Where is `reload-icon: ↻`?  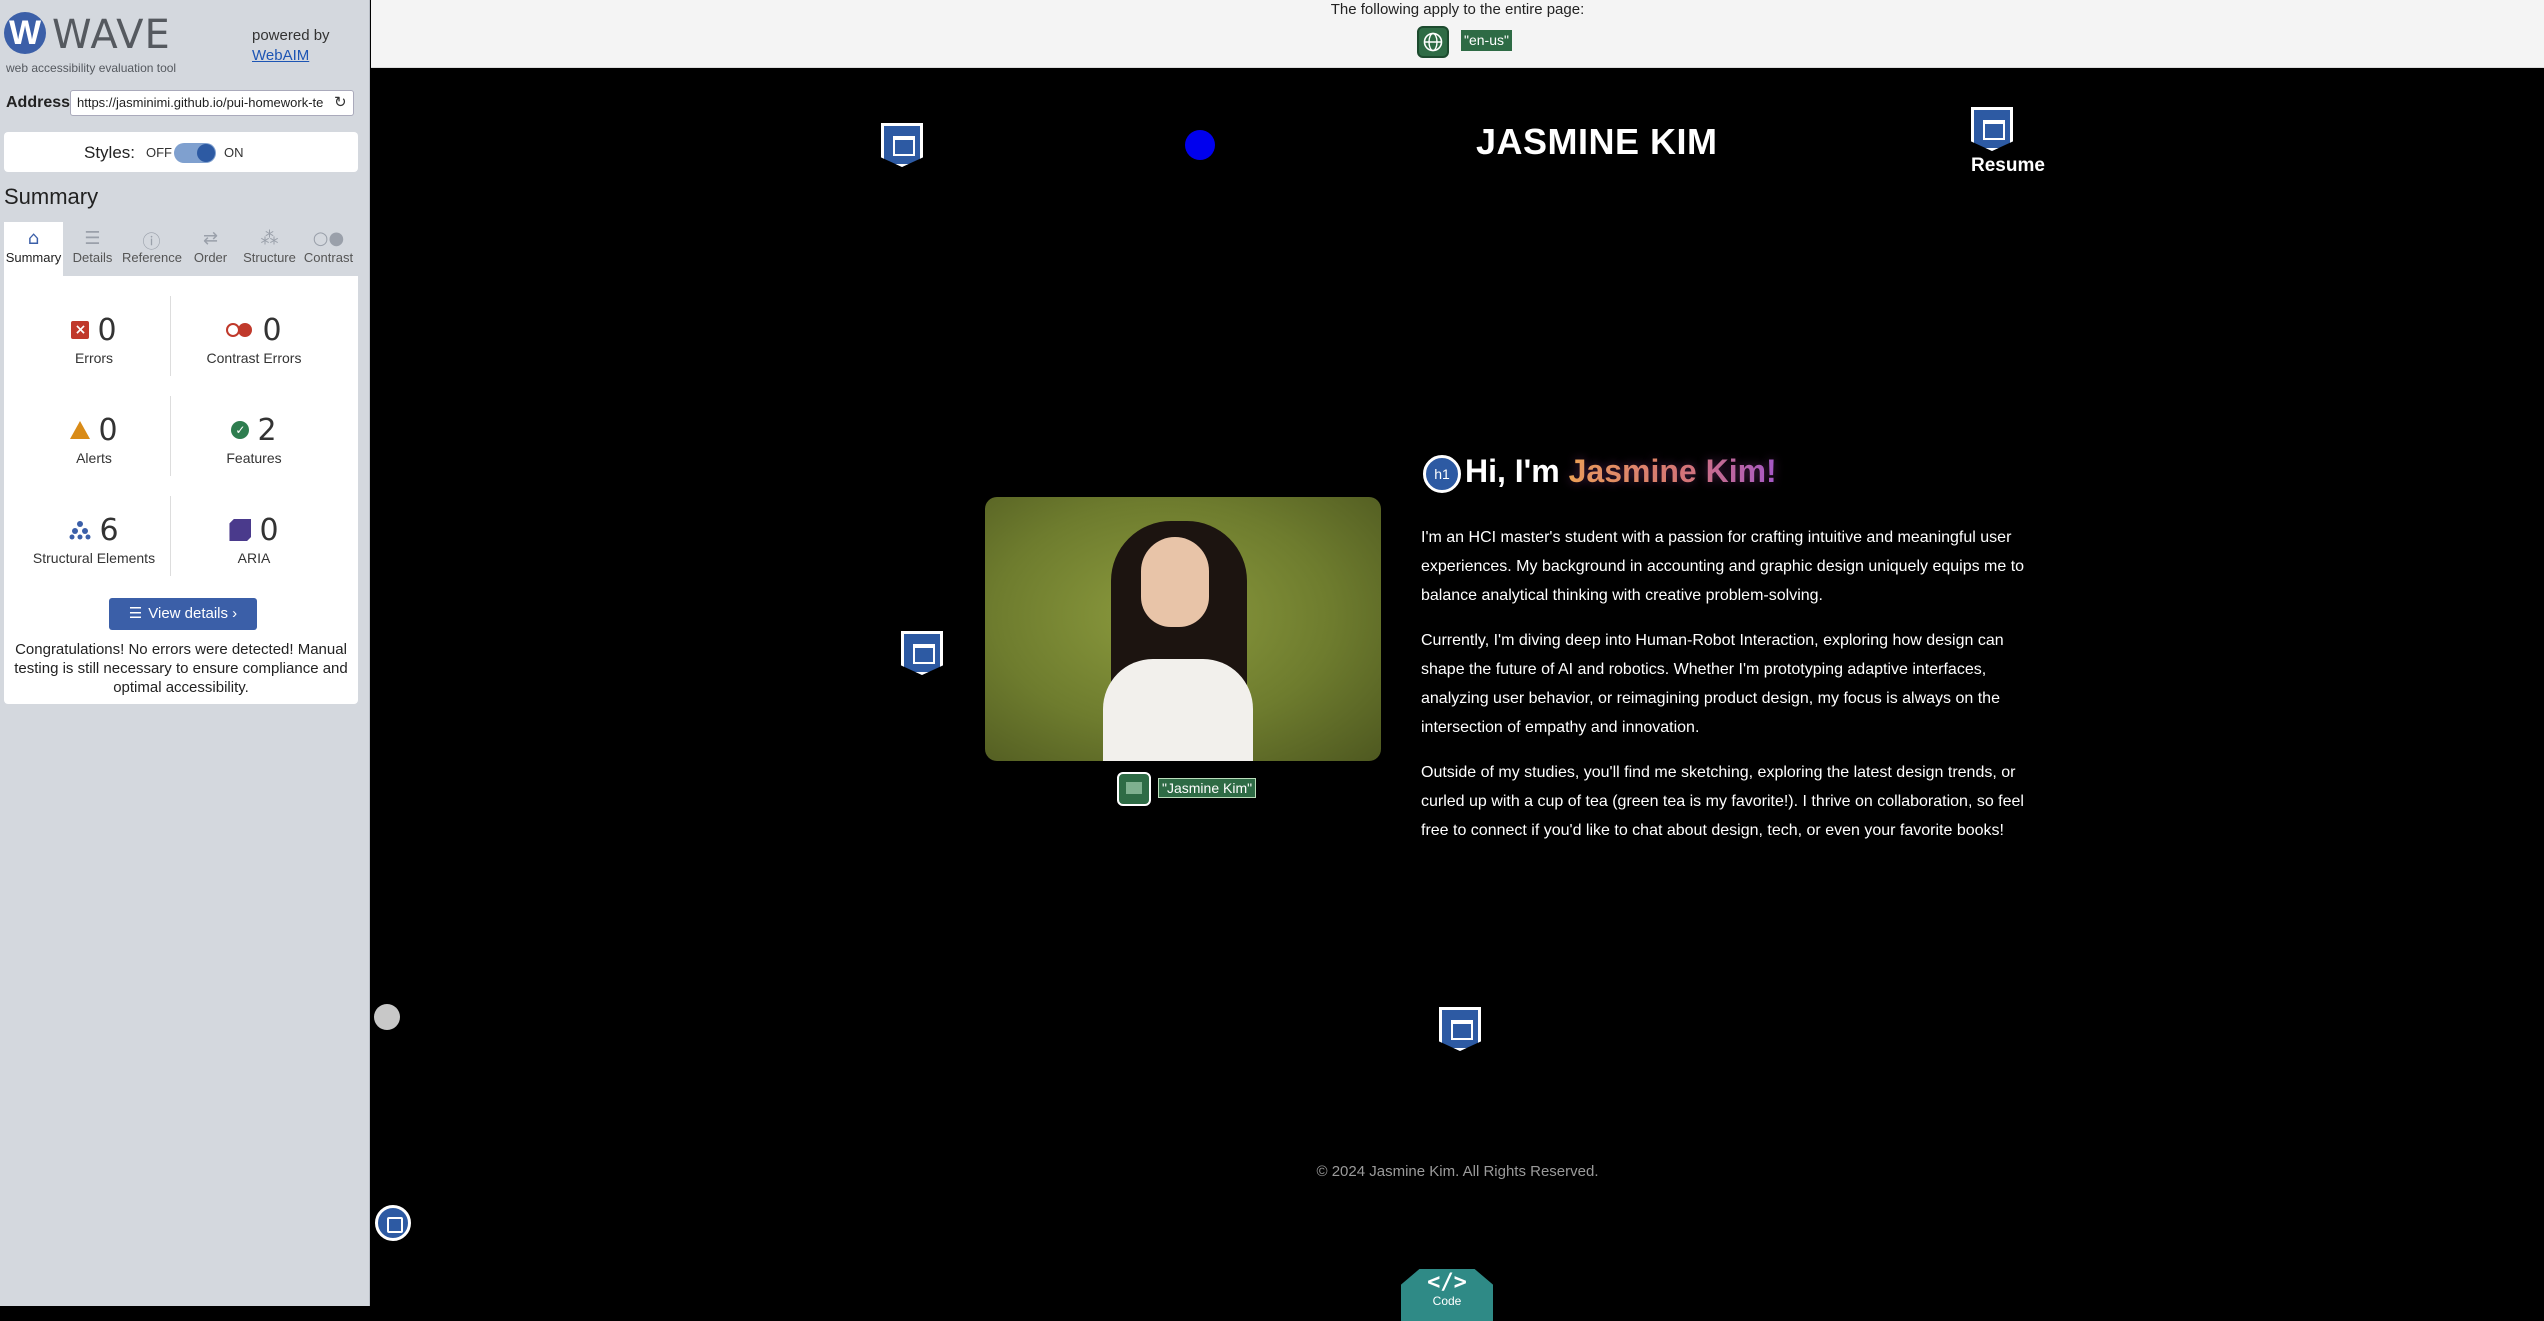
reload-icon: ↻ is located at coordinates (340, 102).